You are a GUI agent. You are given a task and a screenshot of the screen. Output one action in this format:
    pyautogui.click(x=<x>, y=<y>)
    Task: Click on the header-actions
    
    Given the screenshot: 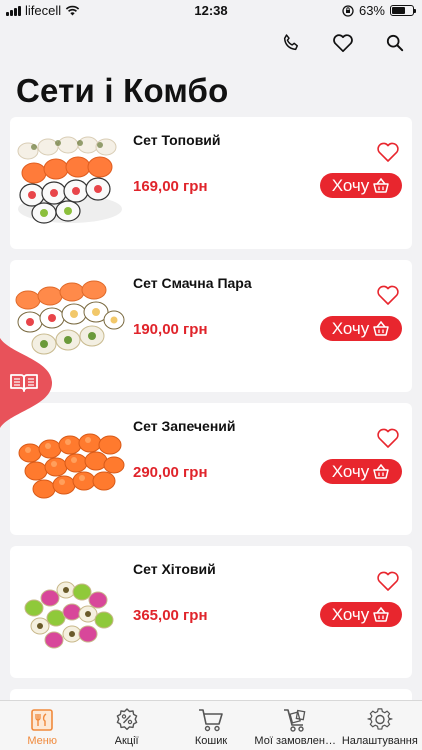 What is the action you would take?
    pyautogui.click(x=343, y=43)
    